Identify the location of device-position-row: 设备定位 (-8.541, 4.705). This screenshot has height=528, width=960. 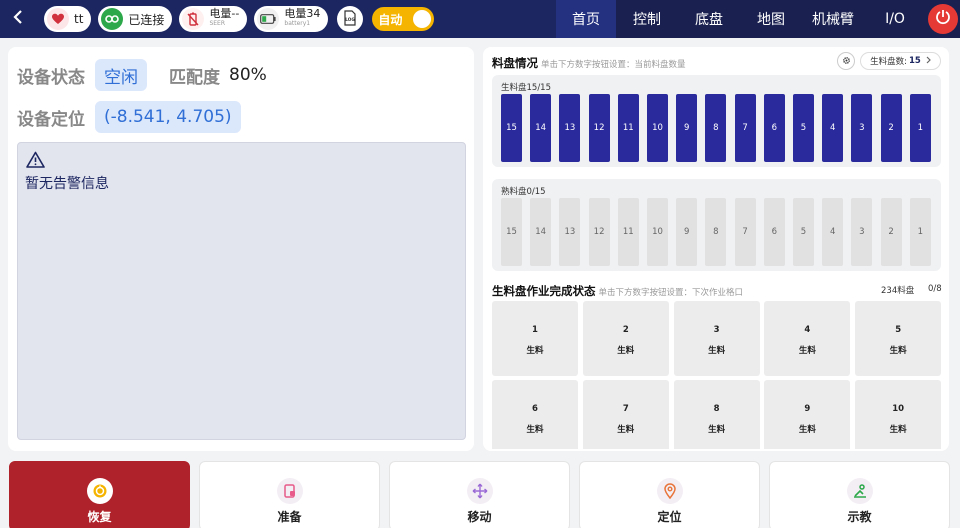
(129, 117).